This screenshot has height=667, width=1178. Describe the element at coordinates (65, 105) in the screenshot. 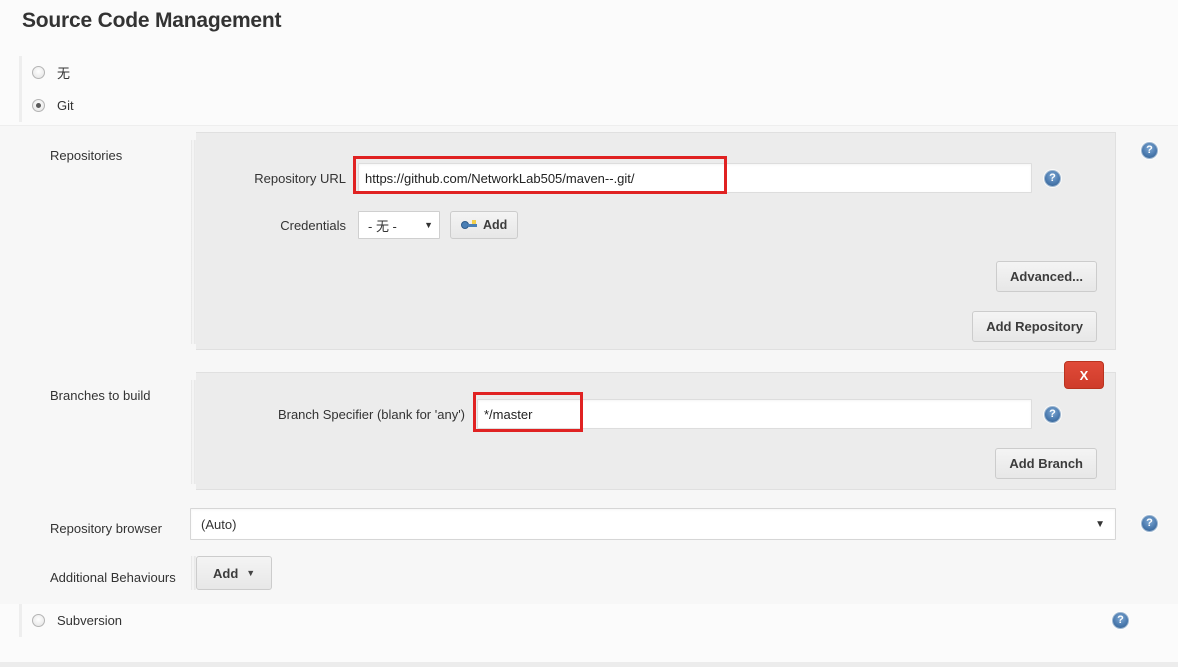

I see `scm-option-git-label: Git` at that location.